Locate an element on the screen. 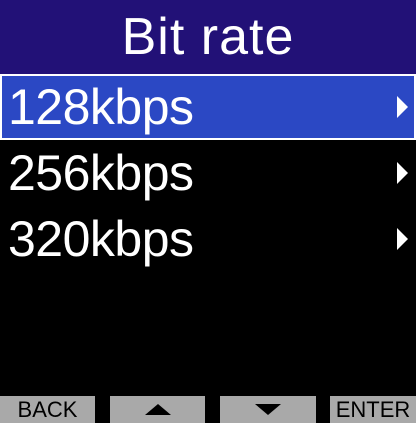 The image size is (416, 423). down-arrow-icon is located at coordinates (268, 409).